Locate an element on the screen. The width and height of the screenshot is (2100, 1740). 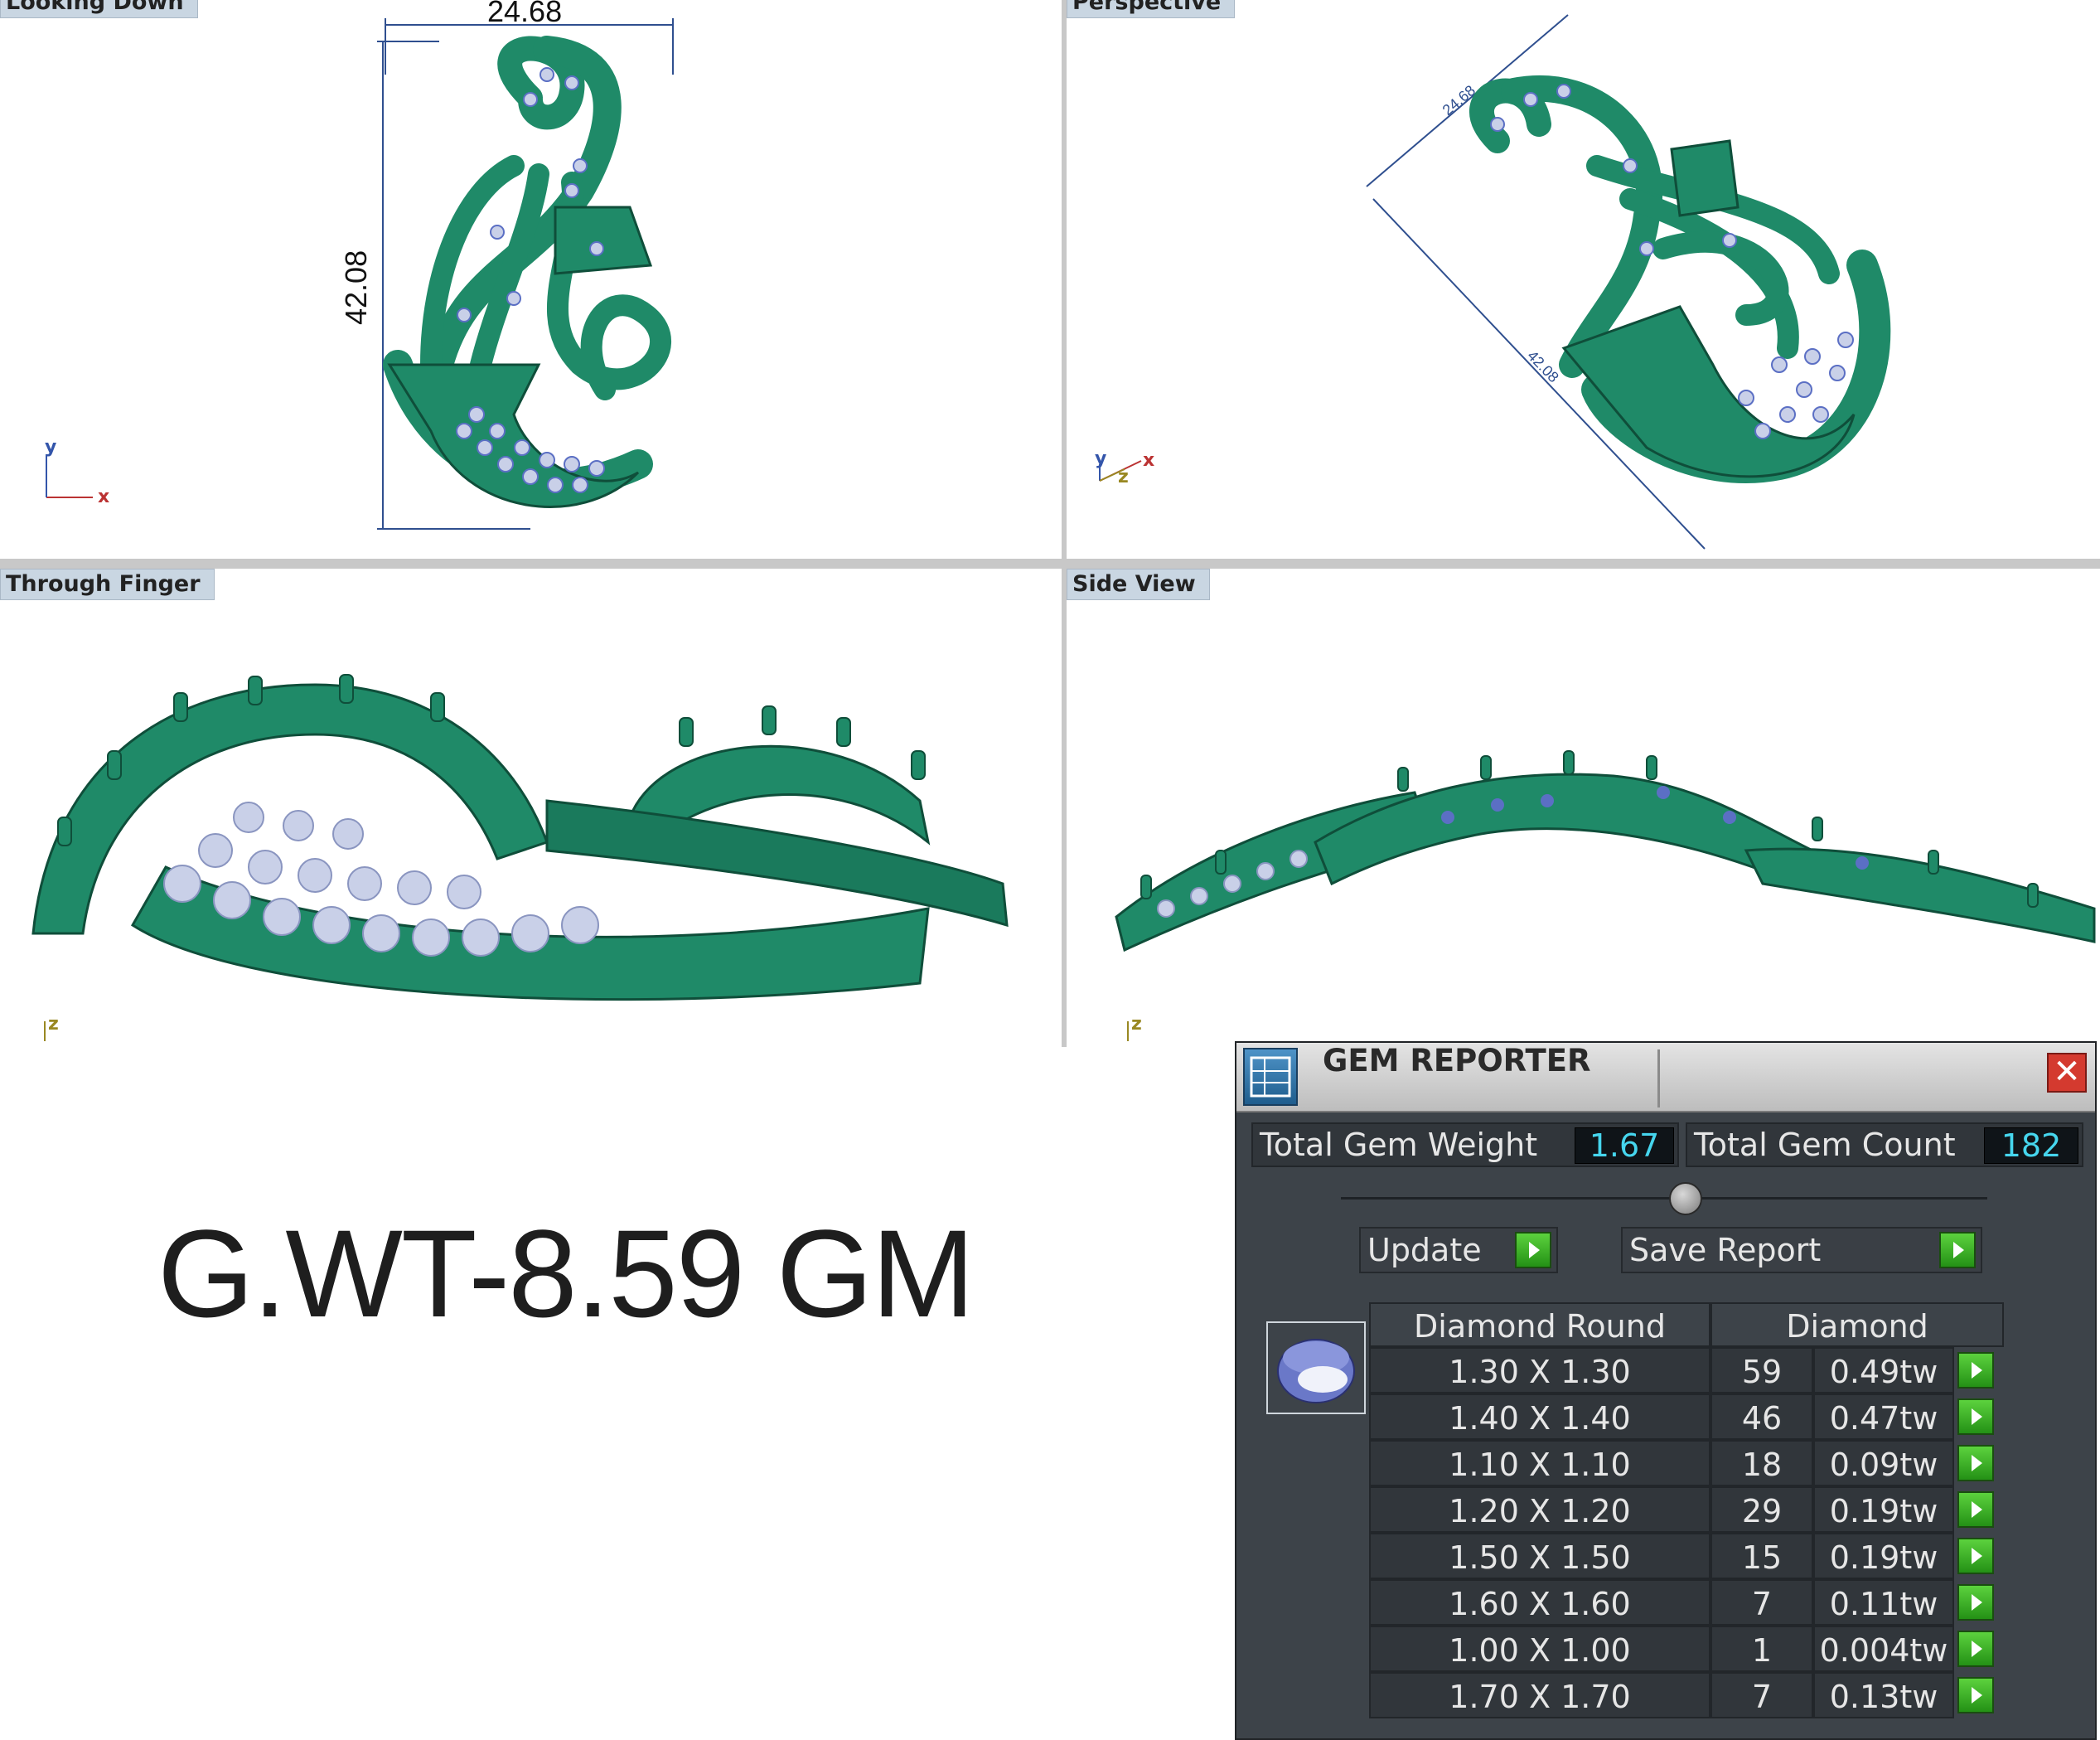
gem-reporter-title: GEM REPORTER is located at coordinates (1457, 1060).